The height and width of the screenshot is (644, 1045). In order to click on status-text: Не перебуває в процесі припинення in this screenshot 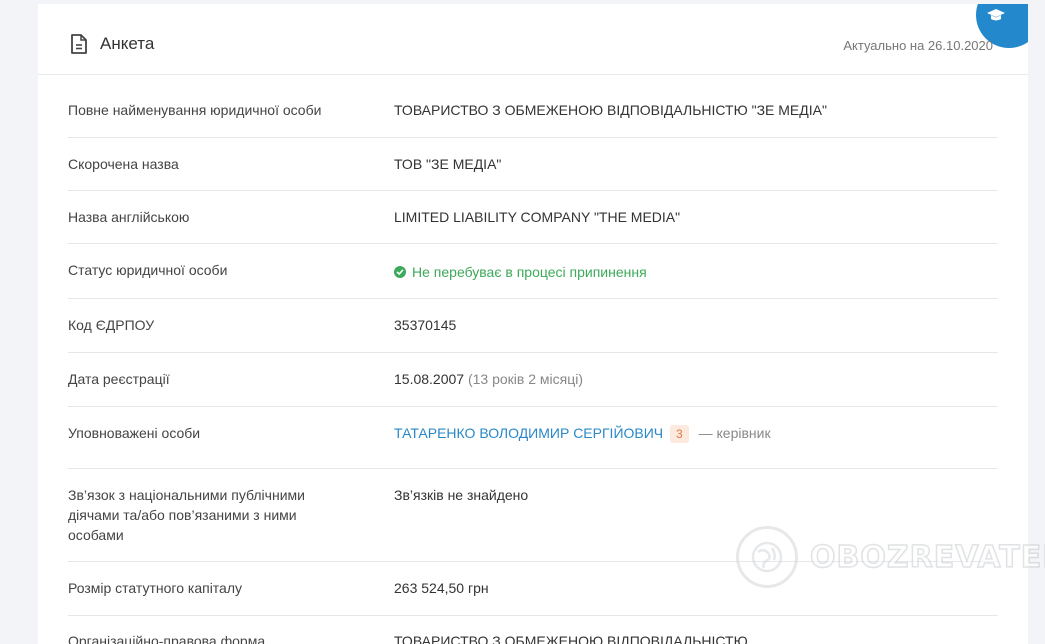, I will do `click(529, 272)`.